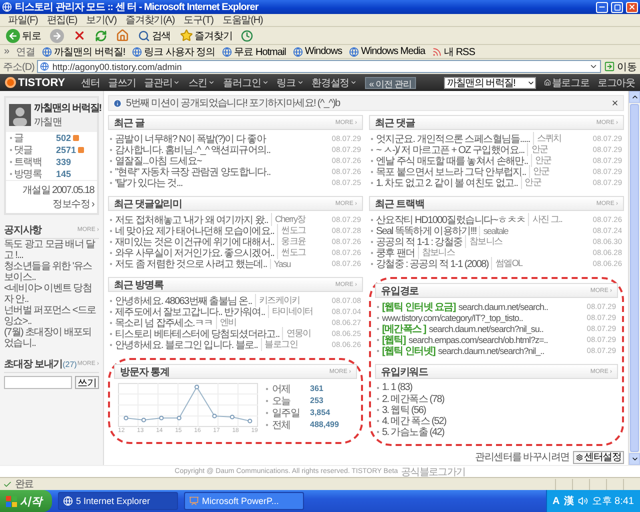  What do you see at coordinates (164, 323) in the screenshot?
I see `entry-link: 목소리 넘 잡주세소.ㅋㅋ` at bounding box center [164, 323].